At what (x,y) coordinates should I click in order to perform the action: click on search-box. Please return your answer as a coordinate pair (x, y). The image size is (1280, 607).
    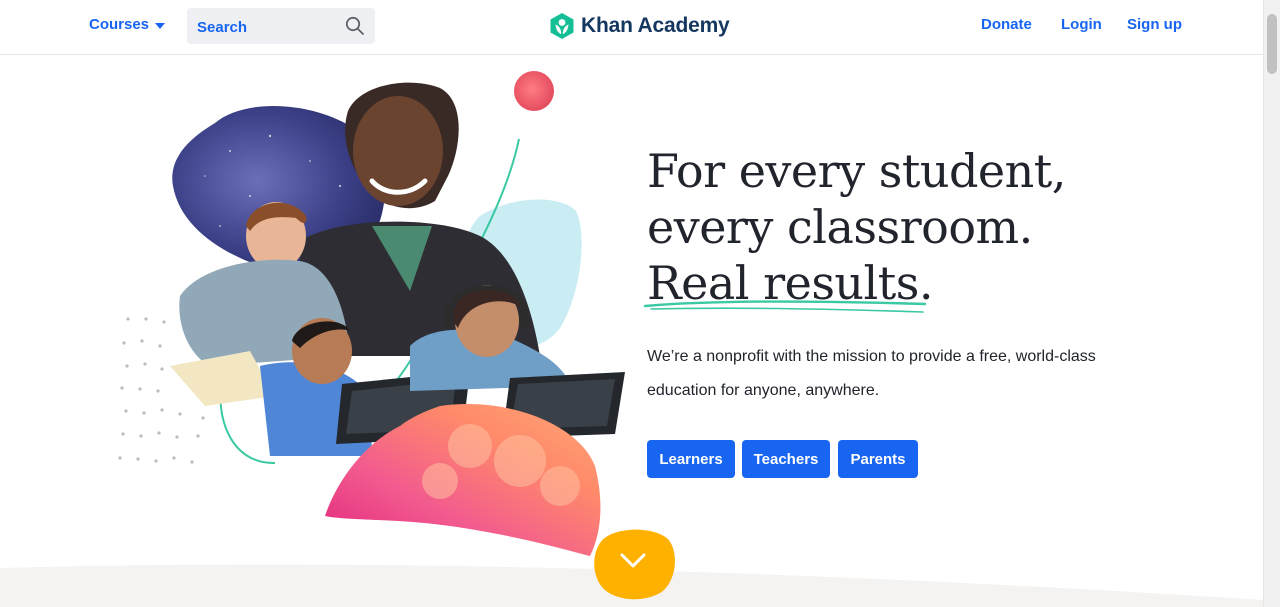
    Looking at the image, I should click on (281, 27).